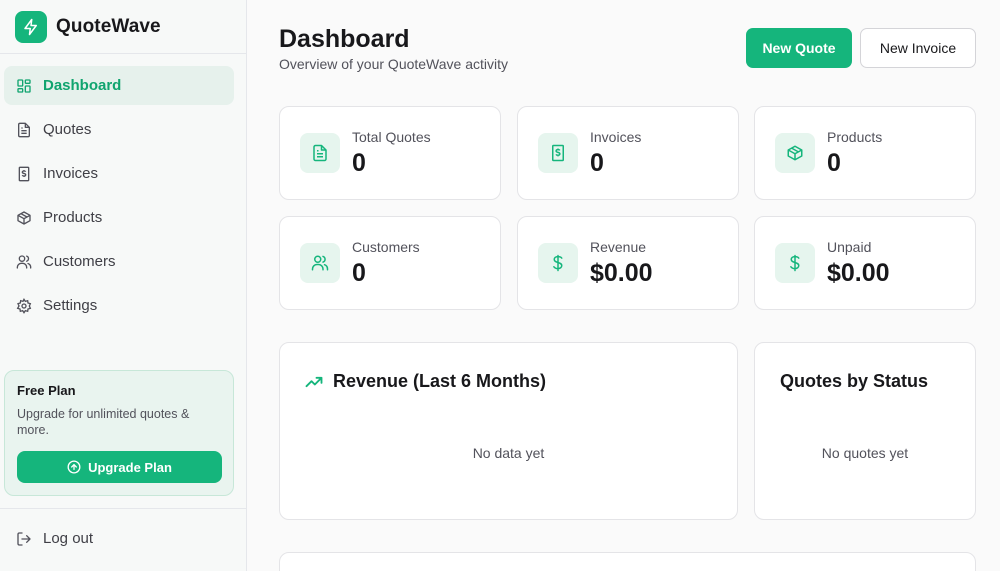 This screenshot has height=571, width=1000. What do you see at coordinates (119, 261) in the screenshot?
I see `sidebar-item-customers: Customers` at bounding box center [119, 261].